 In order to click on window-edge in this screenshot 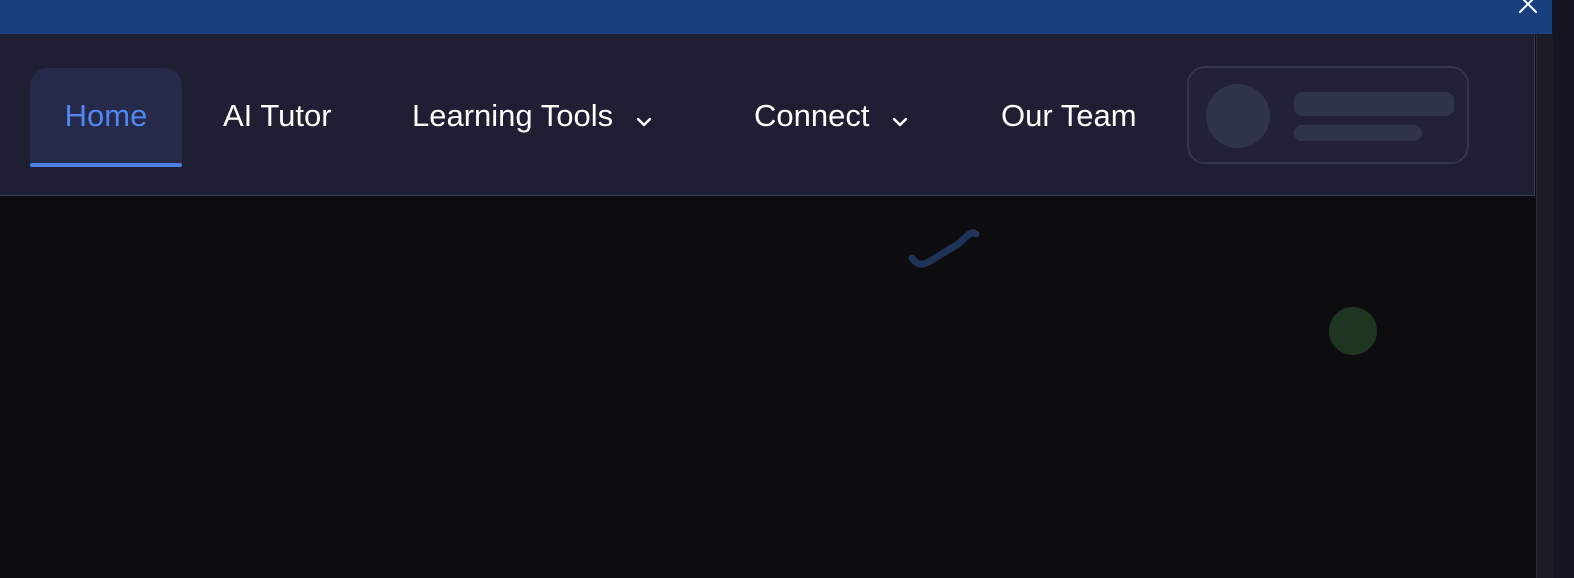, I will do `click(1563, 289)`.